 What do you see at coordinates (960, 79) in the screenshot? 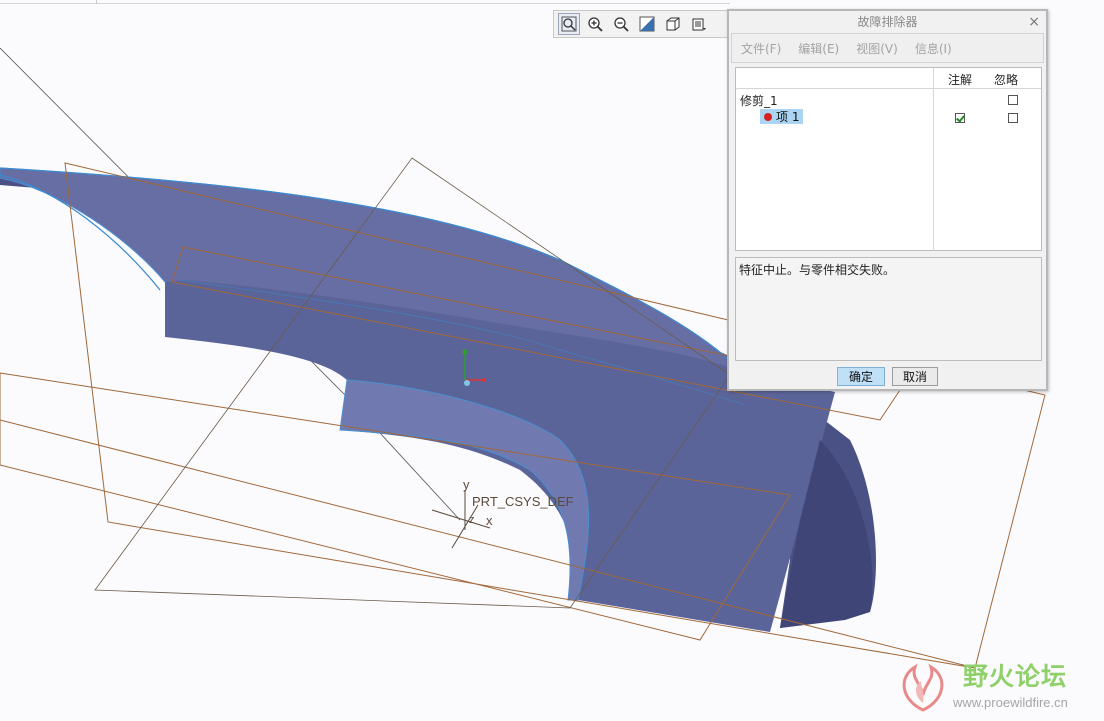
I see `column-header-notes: 注解` at bounding box center [960, 79].